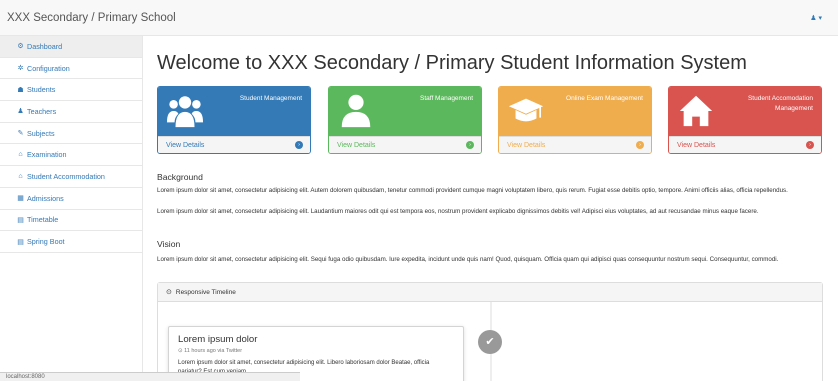 This screenshot has width=838, height=381. Describe the element at coordinates (43, 220) in the screenshot. I see `sidebar-item-label: Timetable` at that location.